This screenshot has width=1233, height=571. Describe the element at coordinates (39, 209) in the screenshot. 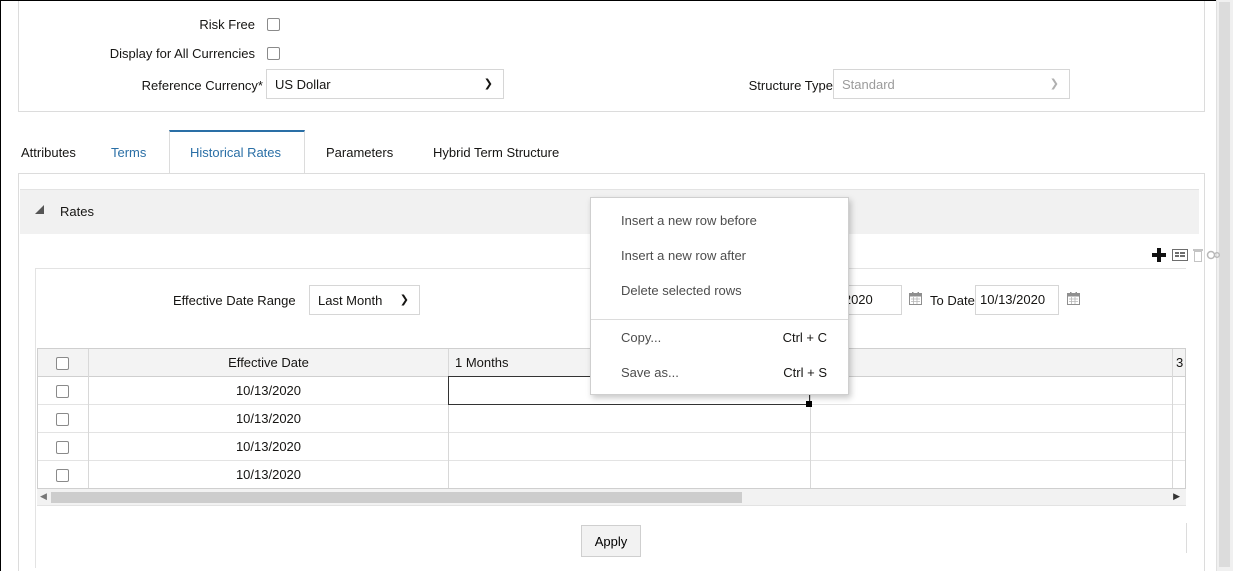

I see `collapse-triangle-icon` at that location.